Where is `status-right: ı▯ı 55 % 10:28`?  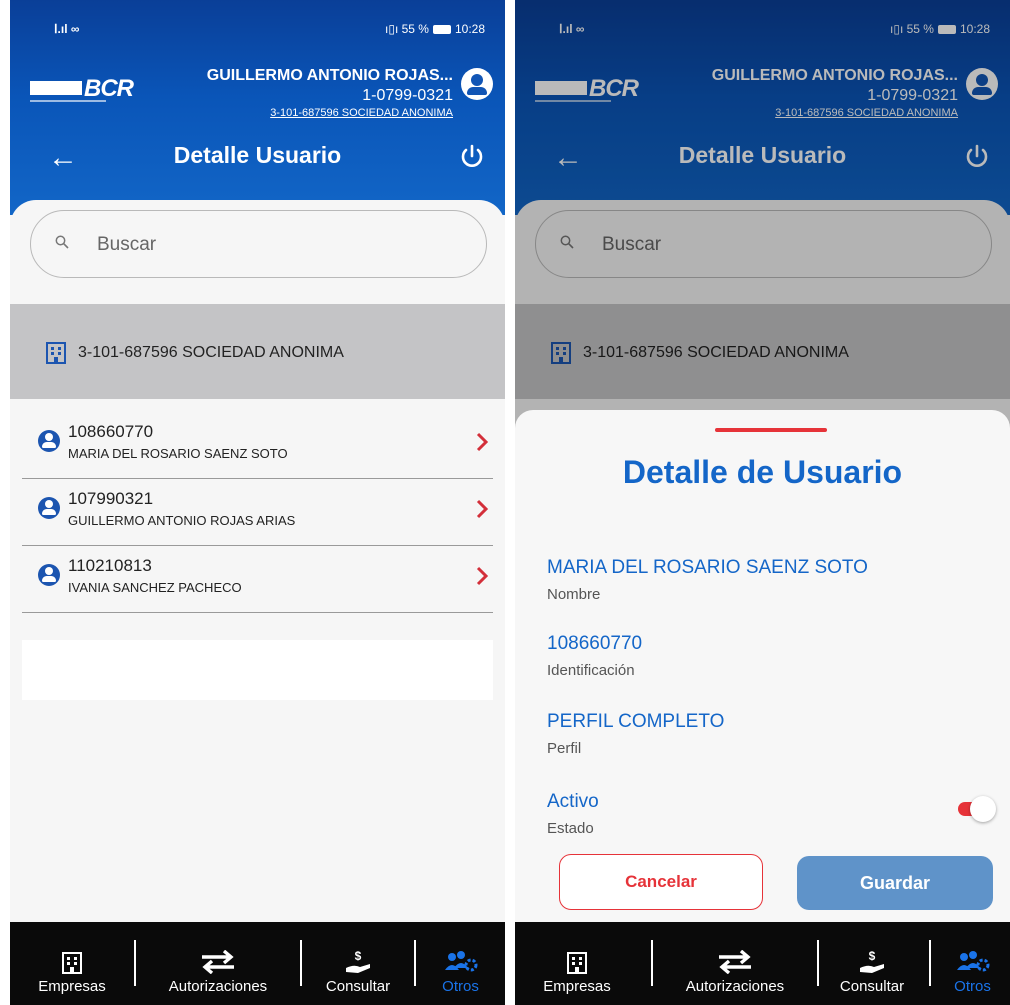
status-right: ı▯ı 55 % 10:28 is located at coordinates (435, 29).